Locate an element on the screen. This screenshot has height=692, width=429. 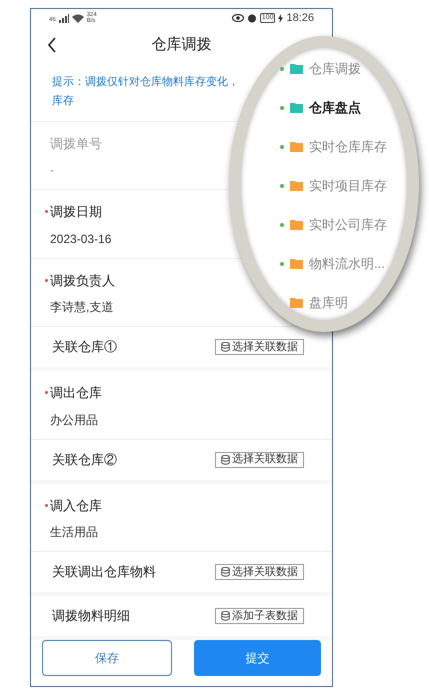
field-label: 调拨负责人 is located at coordinates (82, 281).